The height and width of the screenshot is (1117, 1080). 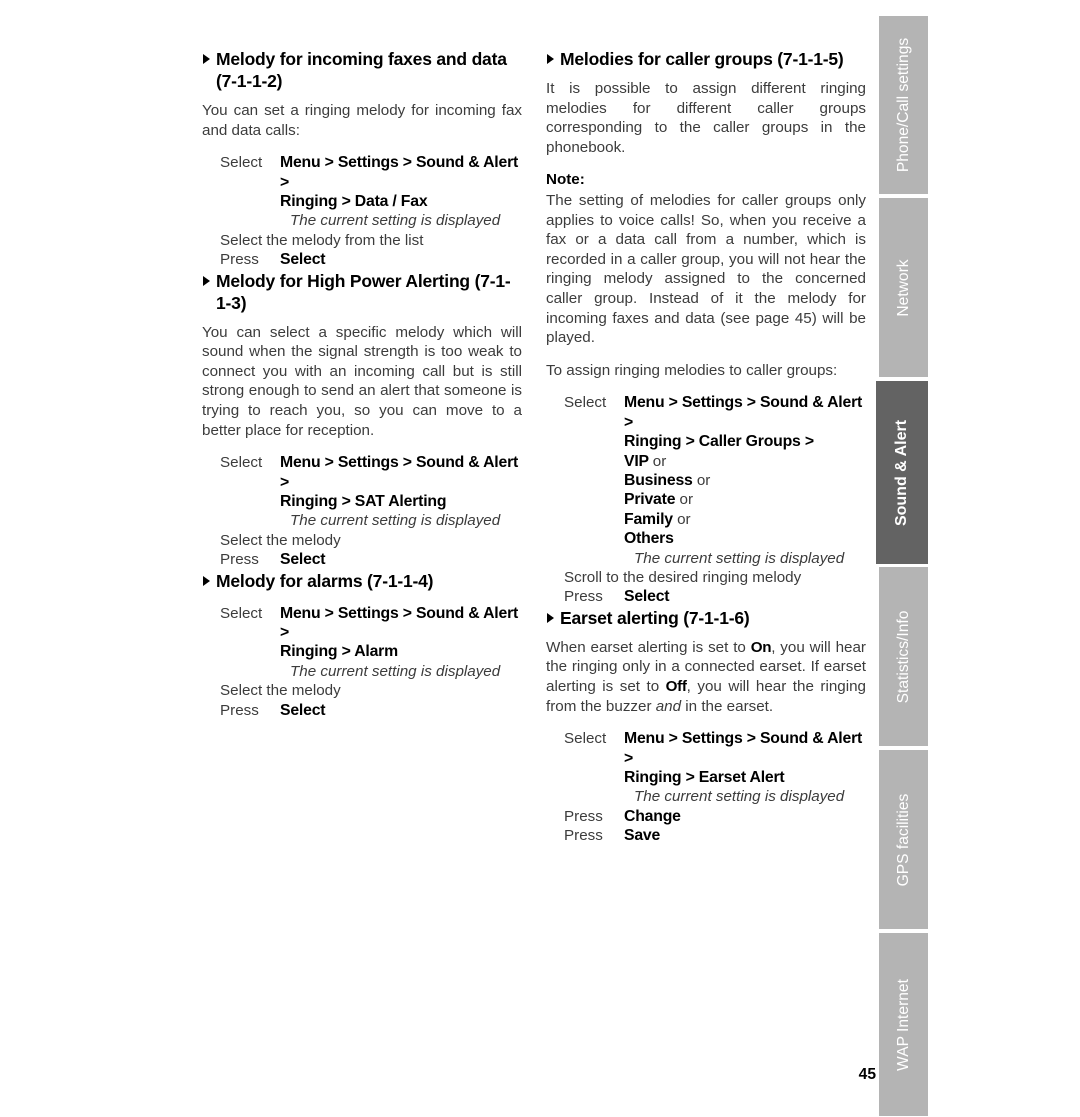 I want to click on side-tab-wap-internet: WAP Internet, so click(x=903, y=1024).